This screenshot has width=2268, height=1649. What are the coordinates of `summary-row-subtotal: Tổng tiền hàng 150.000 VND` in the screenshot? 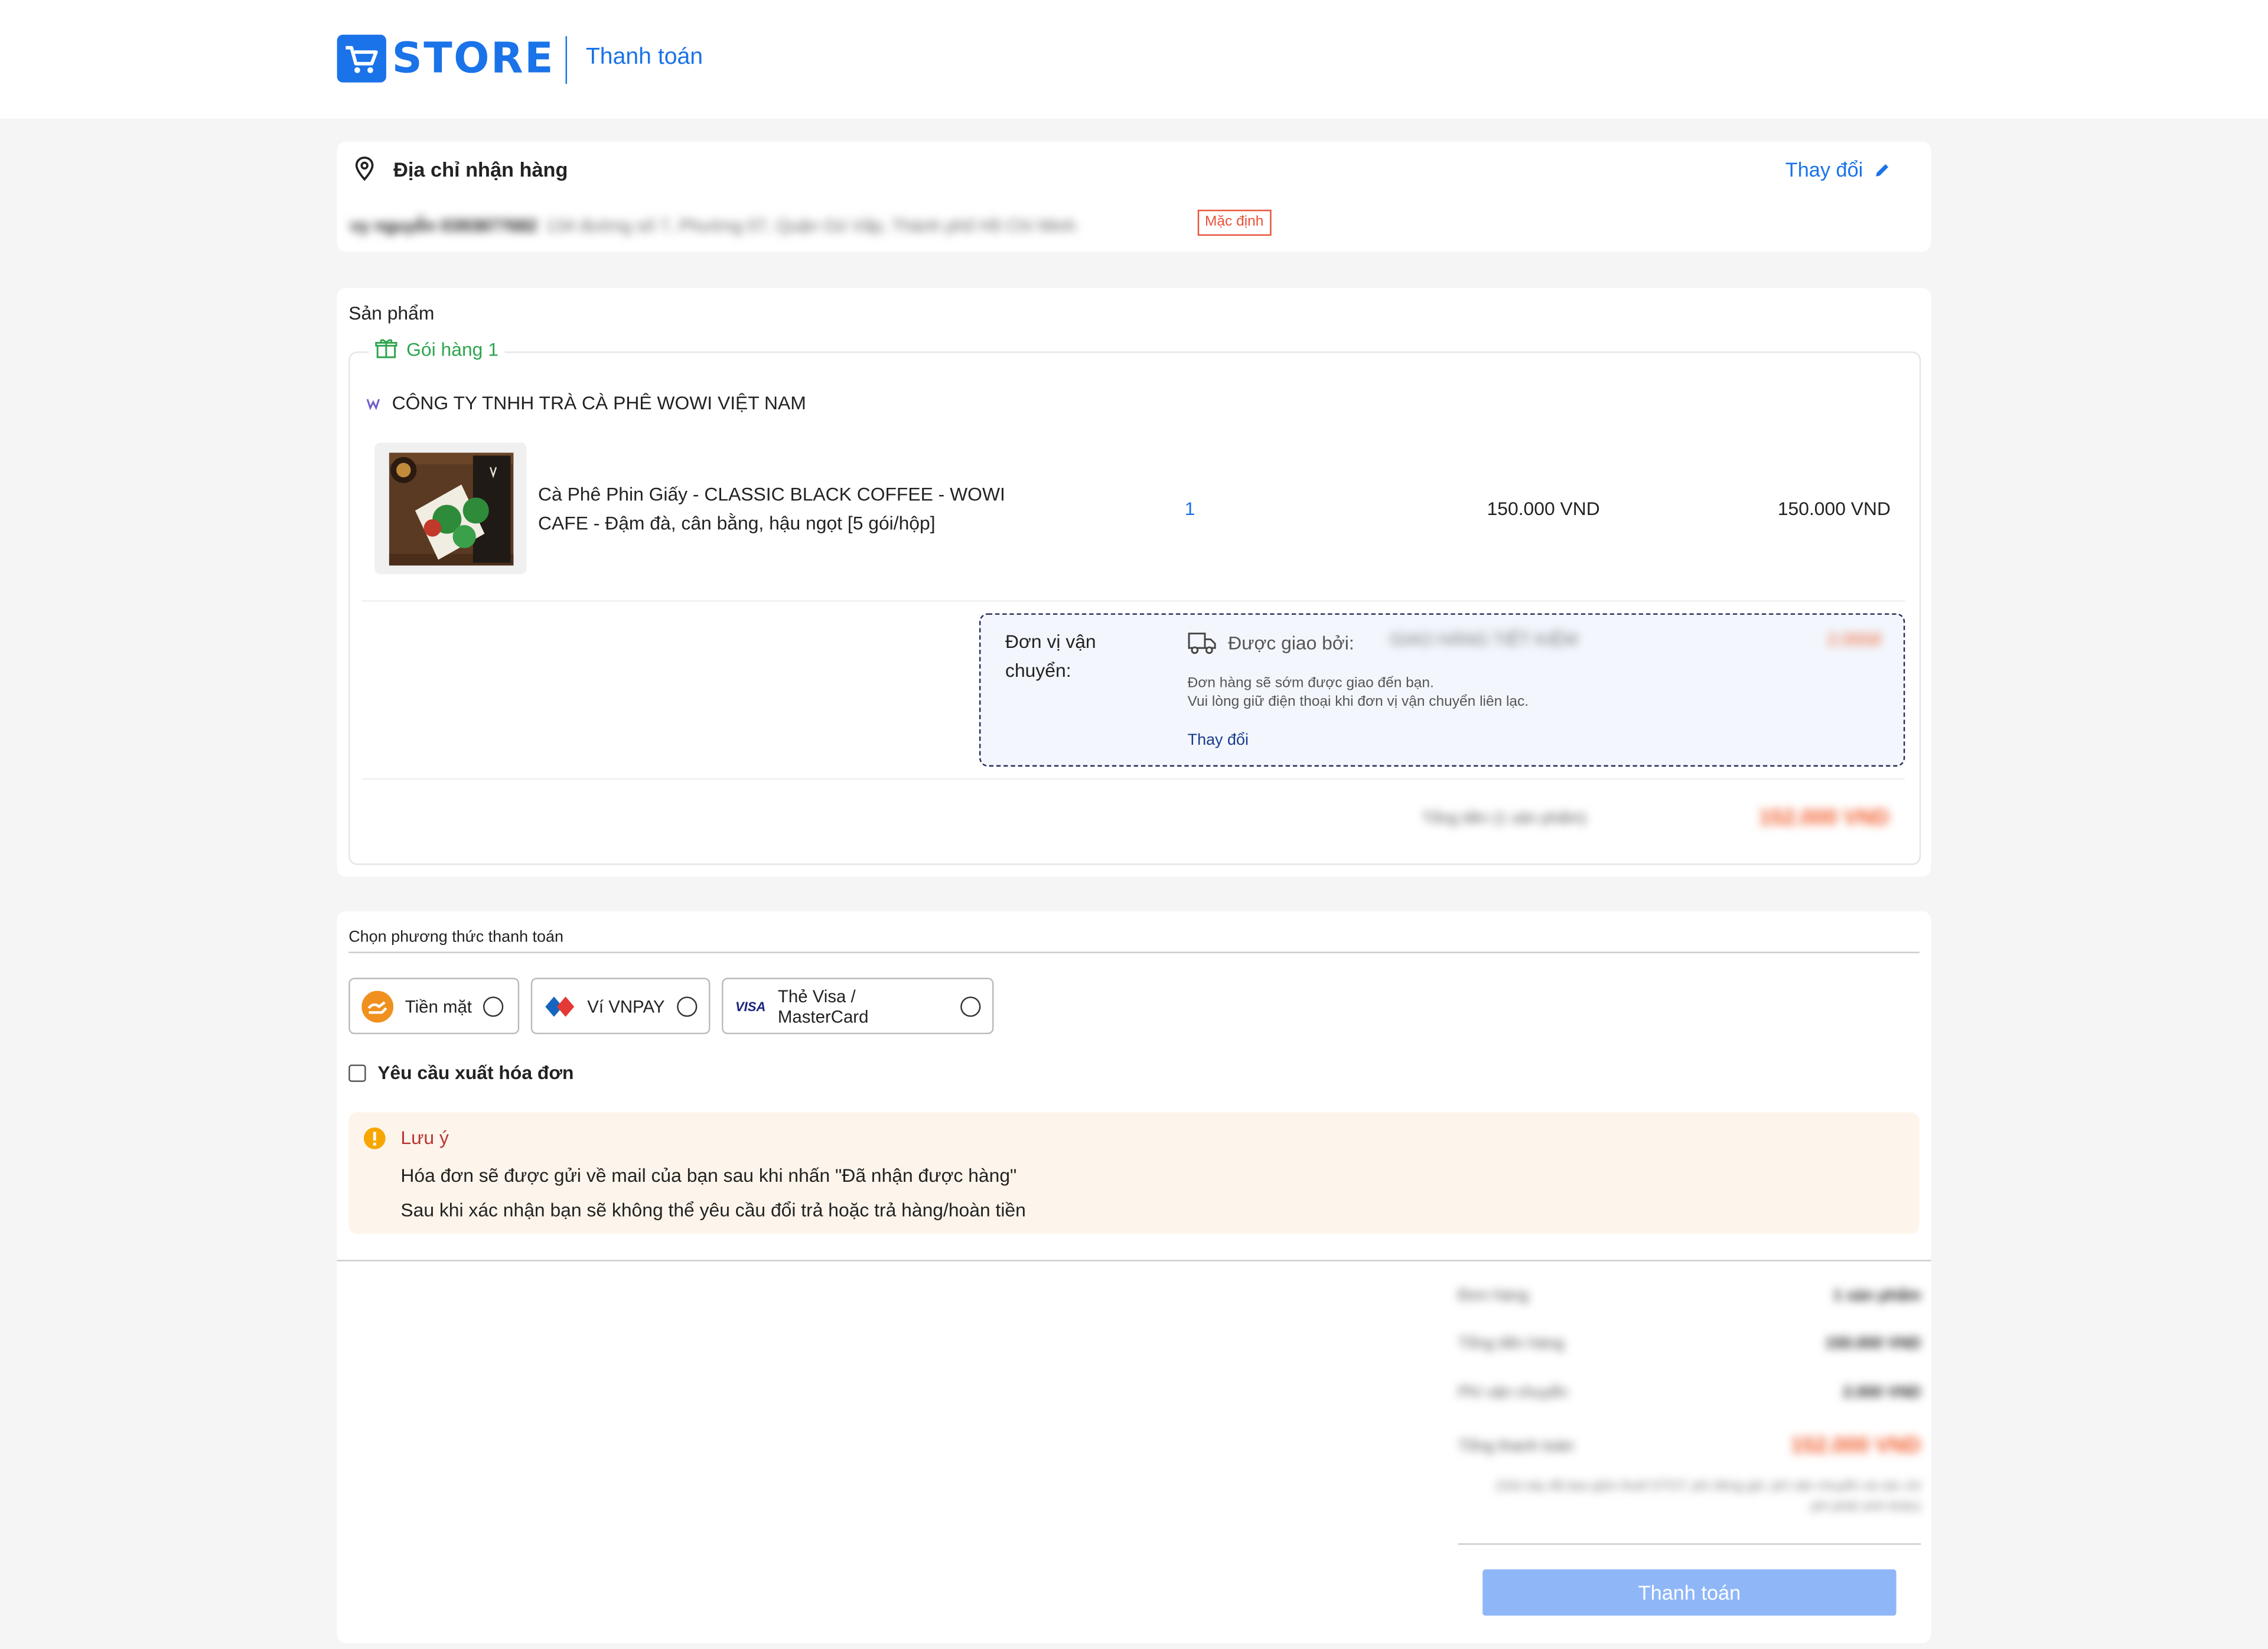 It's located at (1689, 1343).